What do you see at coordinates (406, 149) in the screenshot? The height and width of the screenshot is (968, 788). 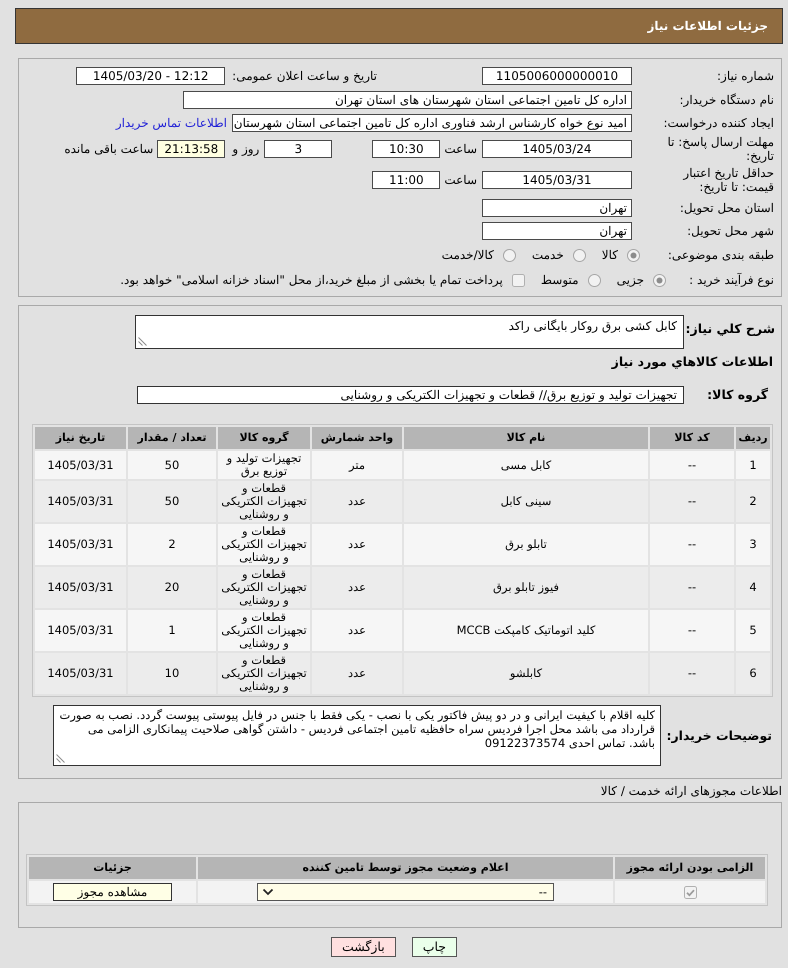 I see `deadline-time-field: 10:30` at bounding box center [406, 149].